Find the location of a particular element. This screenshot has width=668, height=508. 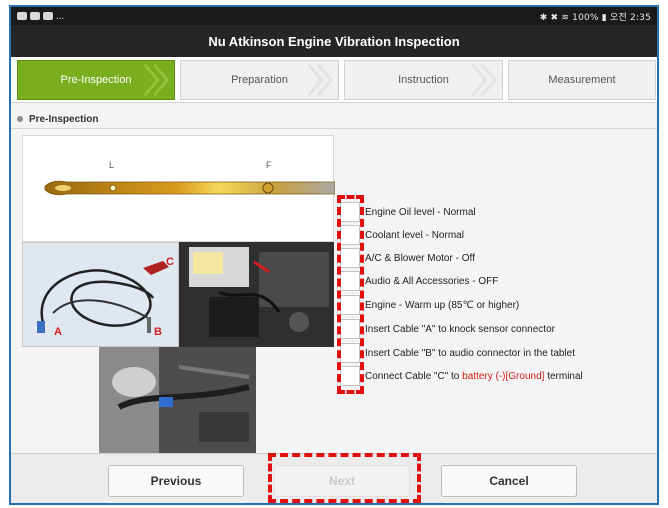

tab-preparation: Preparation is located at coordinates (259, 80).